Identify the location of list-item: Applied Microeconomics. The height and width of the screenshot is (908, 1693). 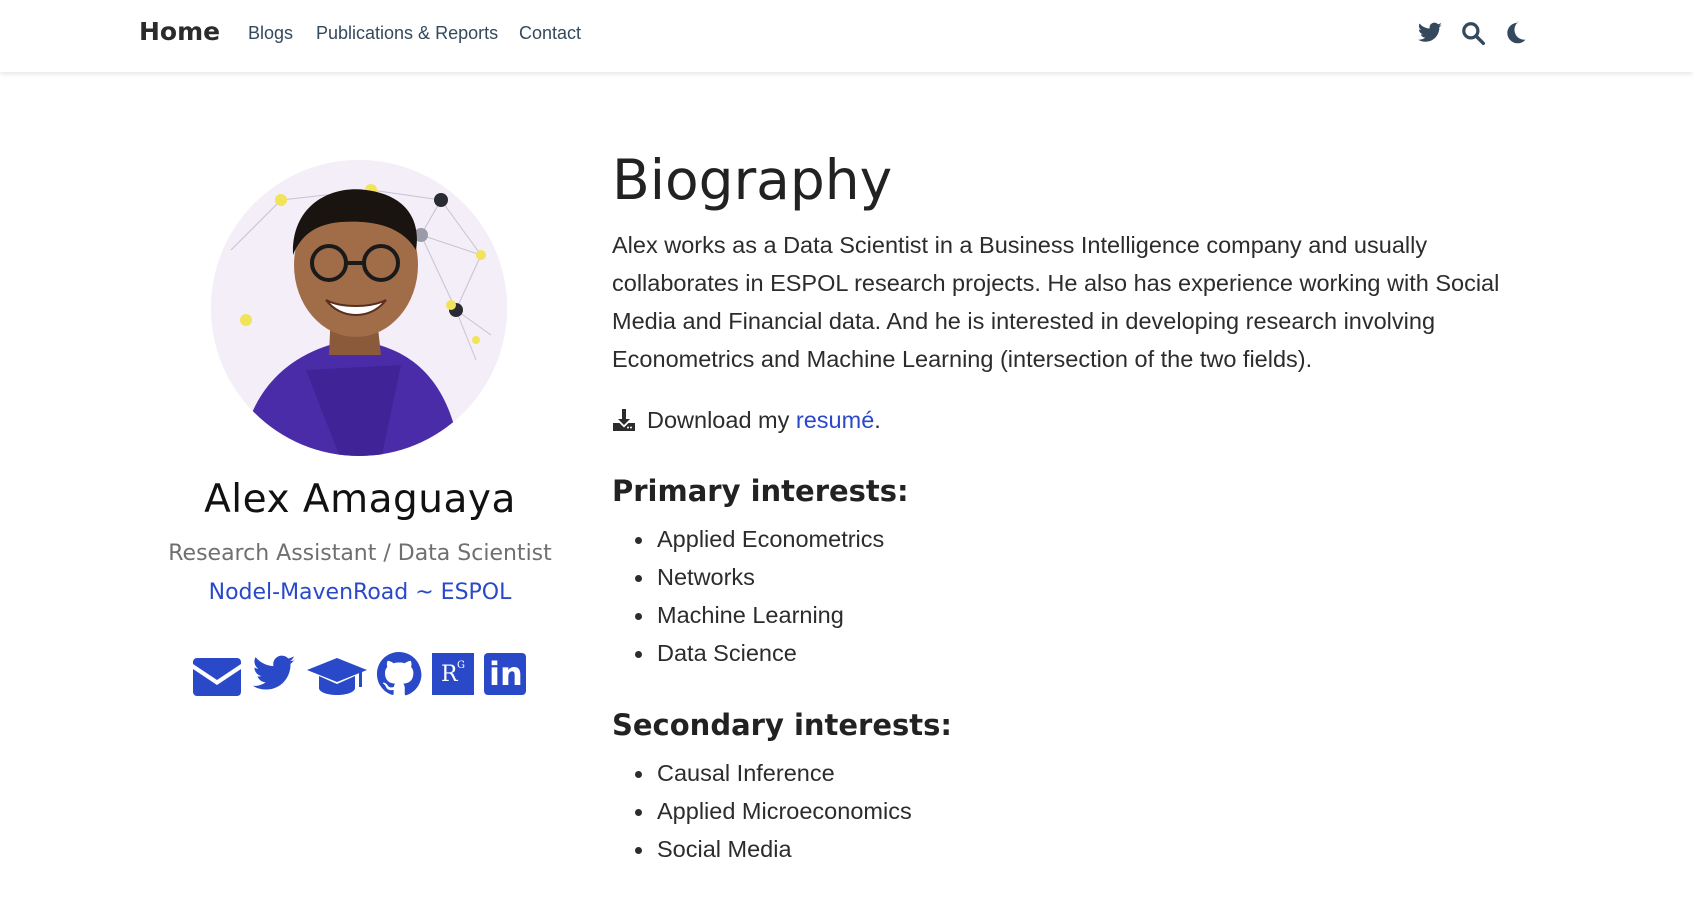
(762, 811).